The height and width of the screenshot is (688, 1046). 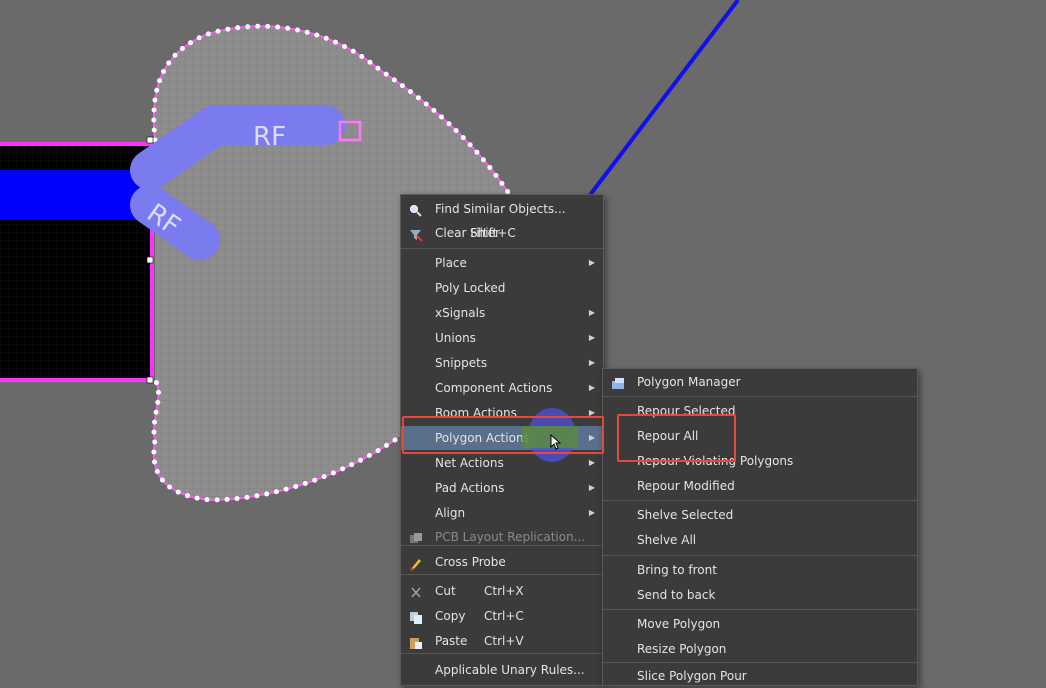 What do you see at coordinates (450, 513) in the screenshot?
I see `menu-item-label: Align` at bounding box center [450, 513].